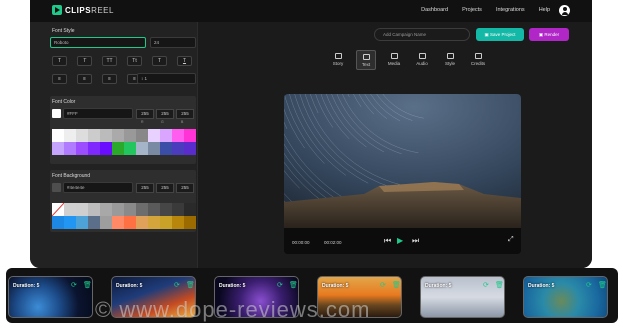  Describe the element at coordinates (472, 10) in the screenshot. I see `nav-projects: Projects` at that location.